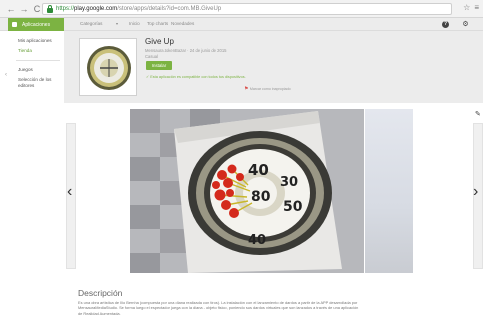 Image resolution: width=483 pixels, height=322 pixels. What do you see at coordinates (11, 9) in the screenshot?
I see `back-button: ←` at bounding box center [11, 9].